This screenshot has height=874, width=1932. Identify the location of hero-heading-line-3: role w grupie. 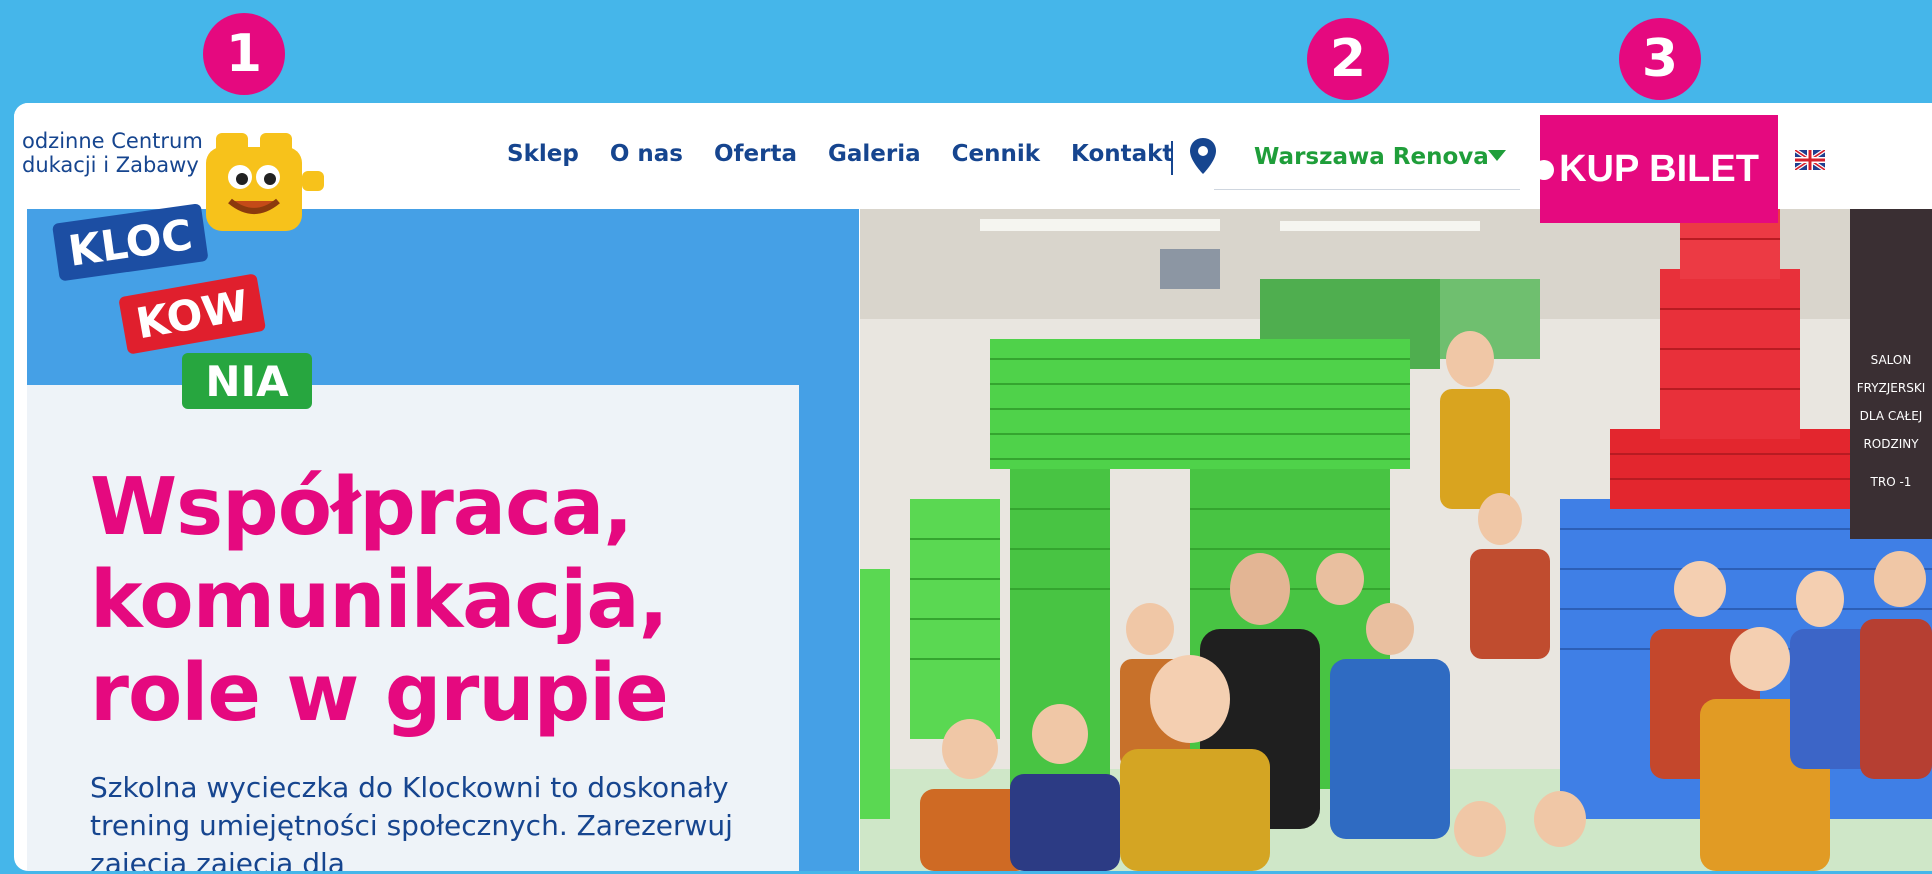
(379, 693).